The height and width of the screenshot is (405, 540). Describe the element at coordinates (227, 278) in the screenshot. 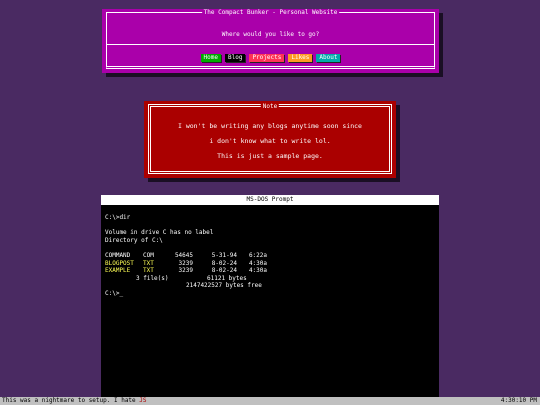

I see `dos-used-bytes: 61121 bytes` at that location.